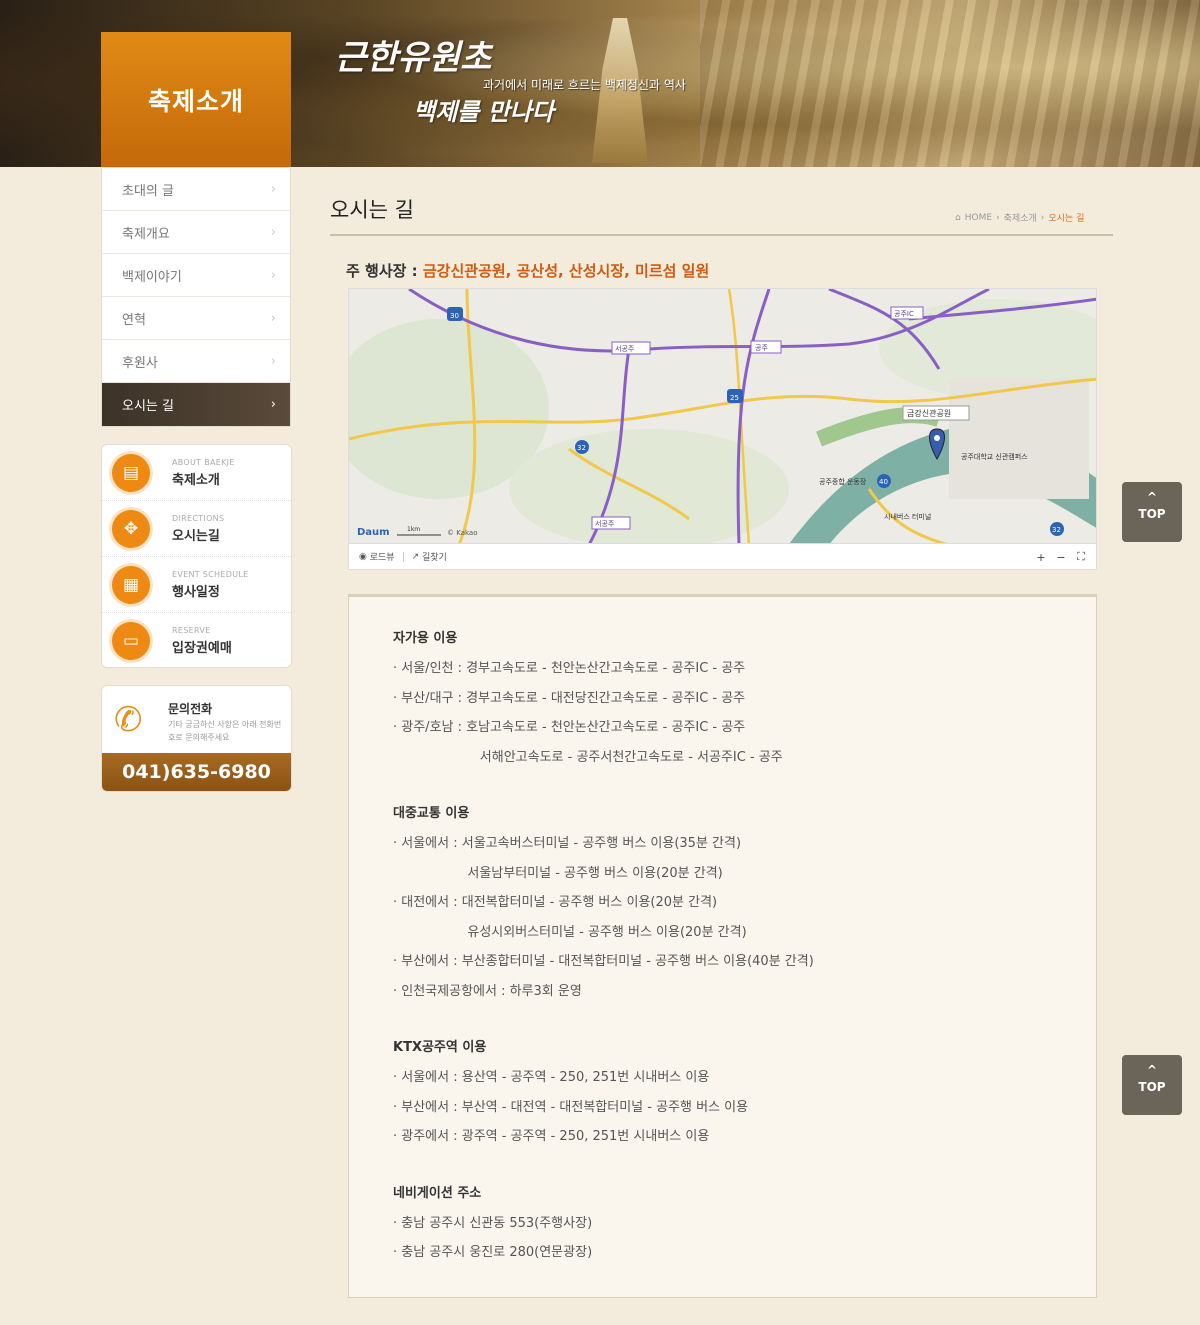  I want to click on section-title-box: 축제소개, so click(196, 99).